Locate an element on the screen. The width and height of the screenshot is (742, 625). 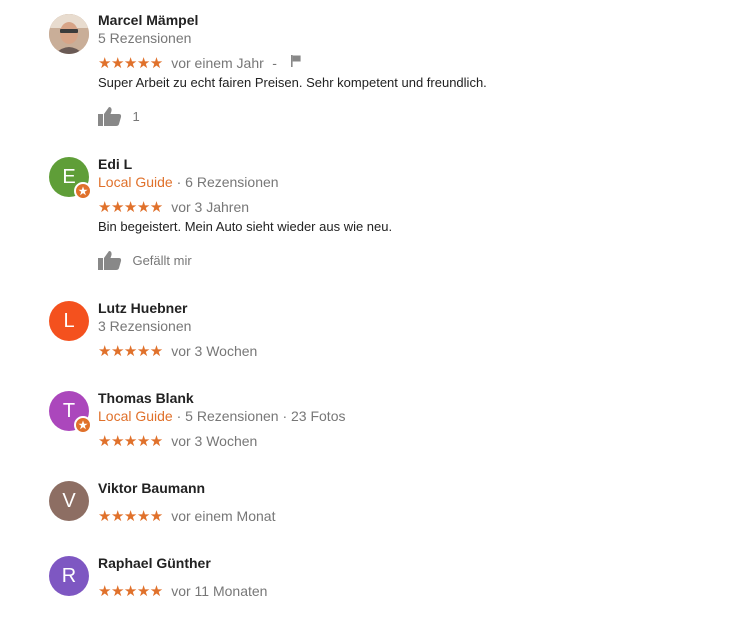
rating-line: ★★★★★ vor einem Jahr - is located at coordinates (199, 63).